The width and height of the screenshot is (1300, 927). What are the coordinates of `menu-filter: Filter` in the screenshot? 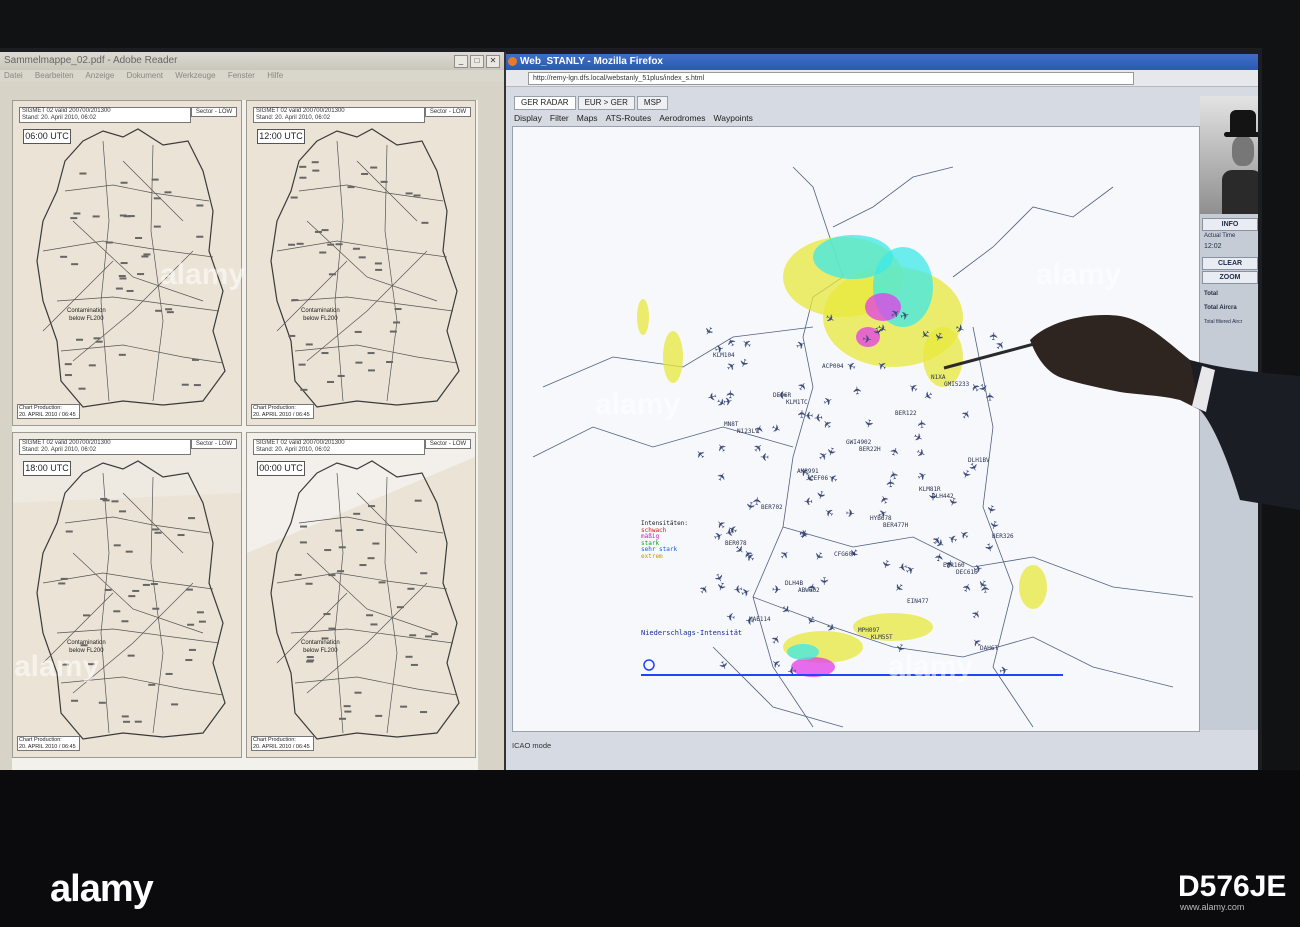 It's located at (559, 118).